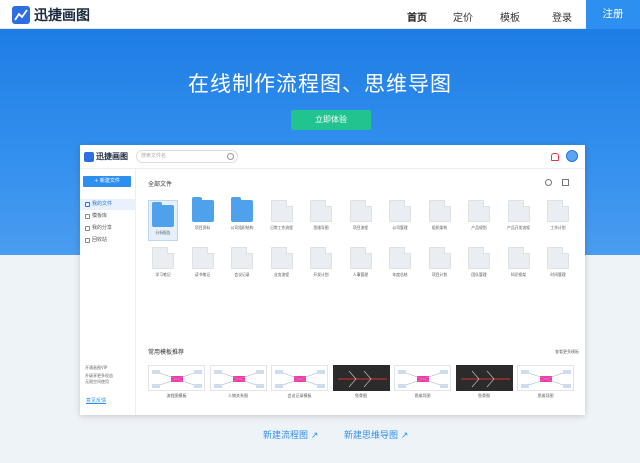  I want to click on search-icon, so click(230, 156).